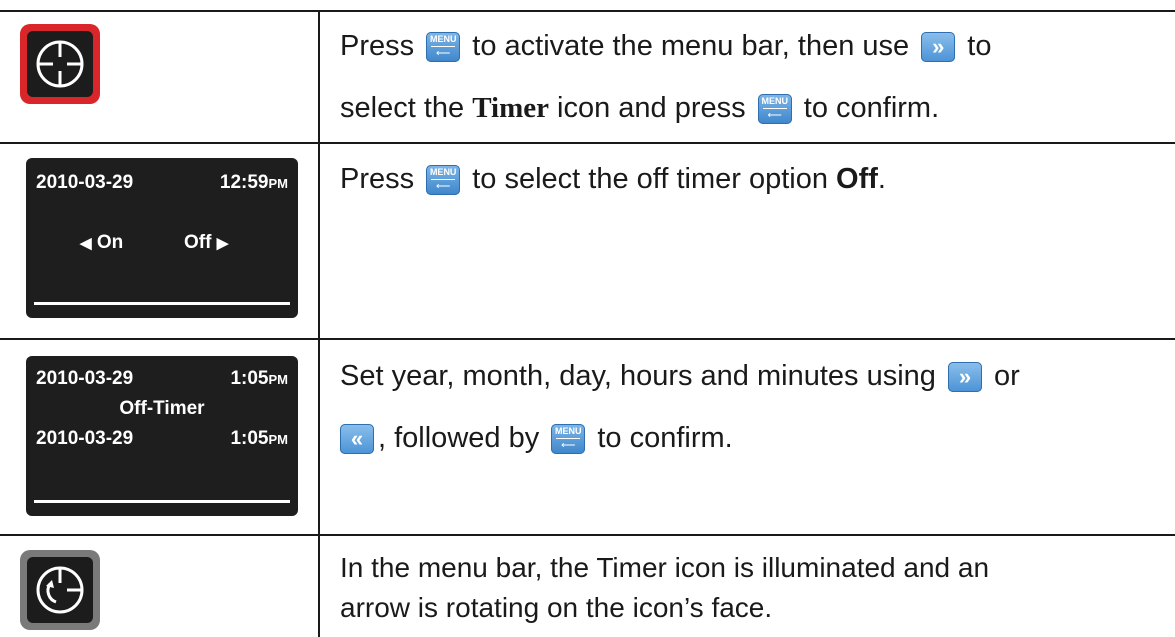  What do you see at coordinates (198, 242) in the screenshot?
I see `option-off: Off` at bounding box center [198, 242].